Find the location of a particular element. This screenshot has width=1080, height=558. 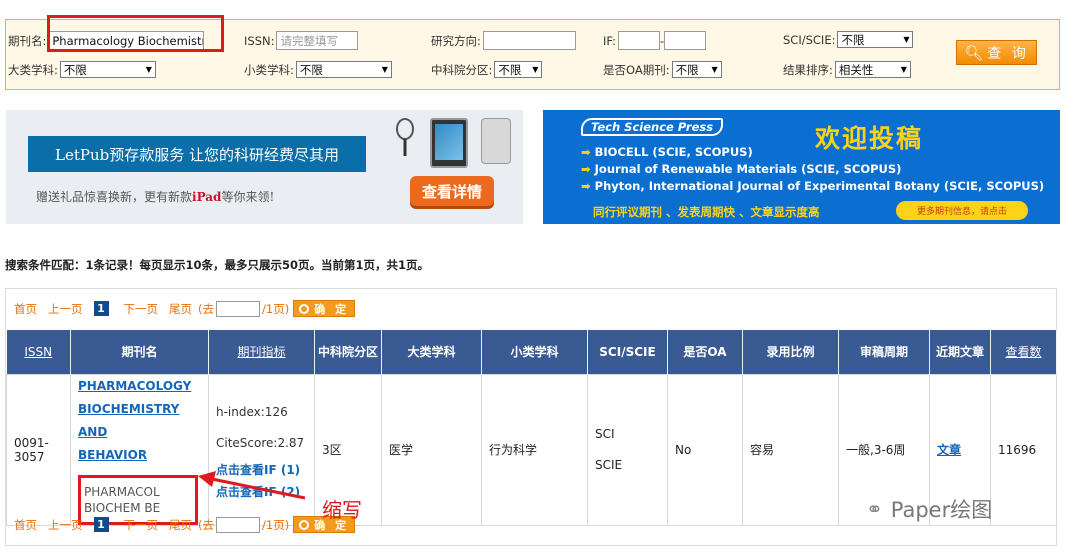

abbreviation-annotation: 缩写 is located at coordinates (342, 510).